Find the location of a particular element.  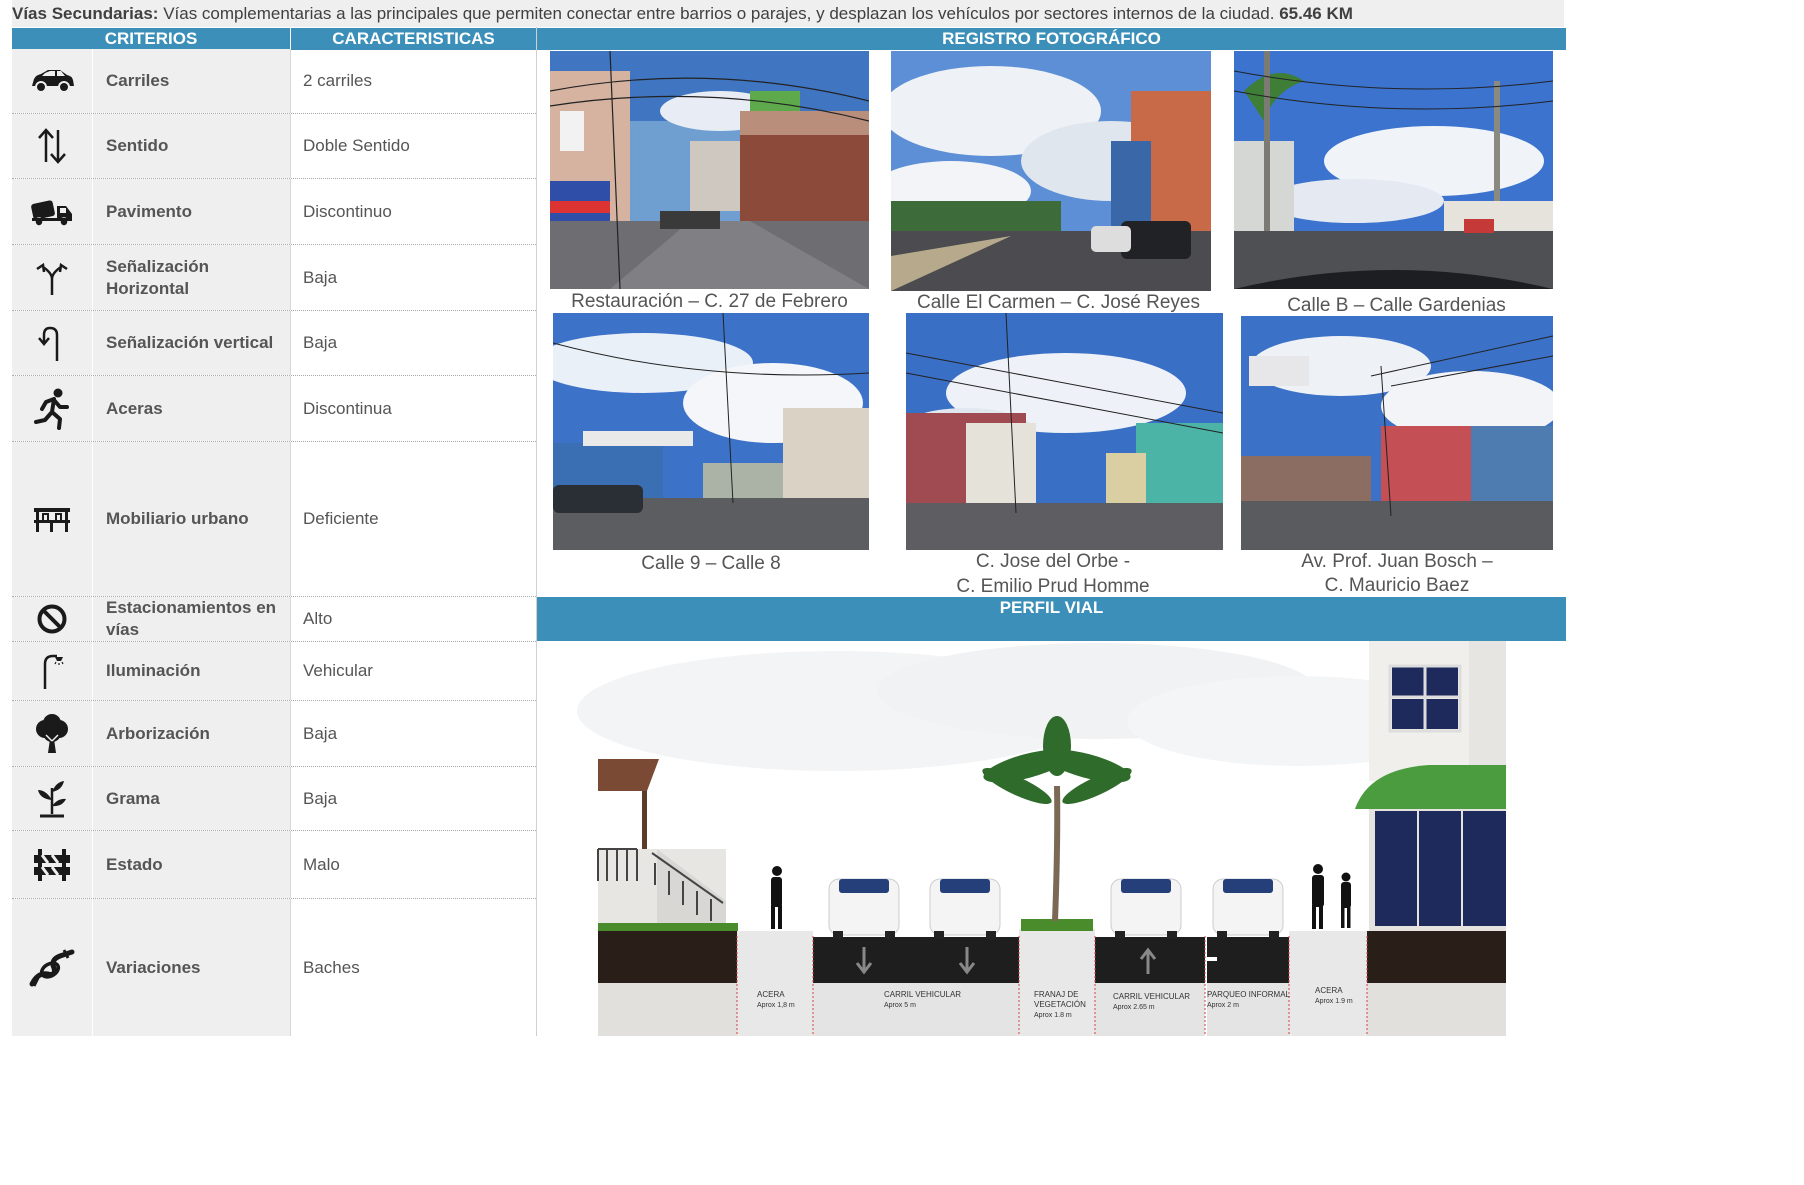

profile-label-parqueo: PARQUEO INFORMAL is located at coordinates (1249, 994).